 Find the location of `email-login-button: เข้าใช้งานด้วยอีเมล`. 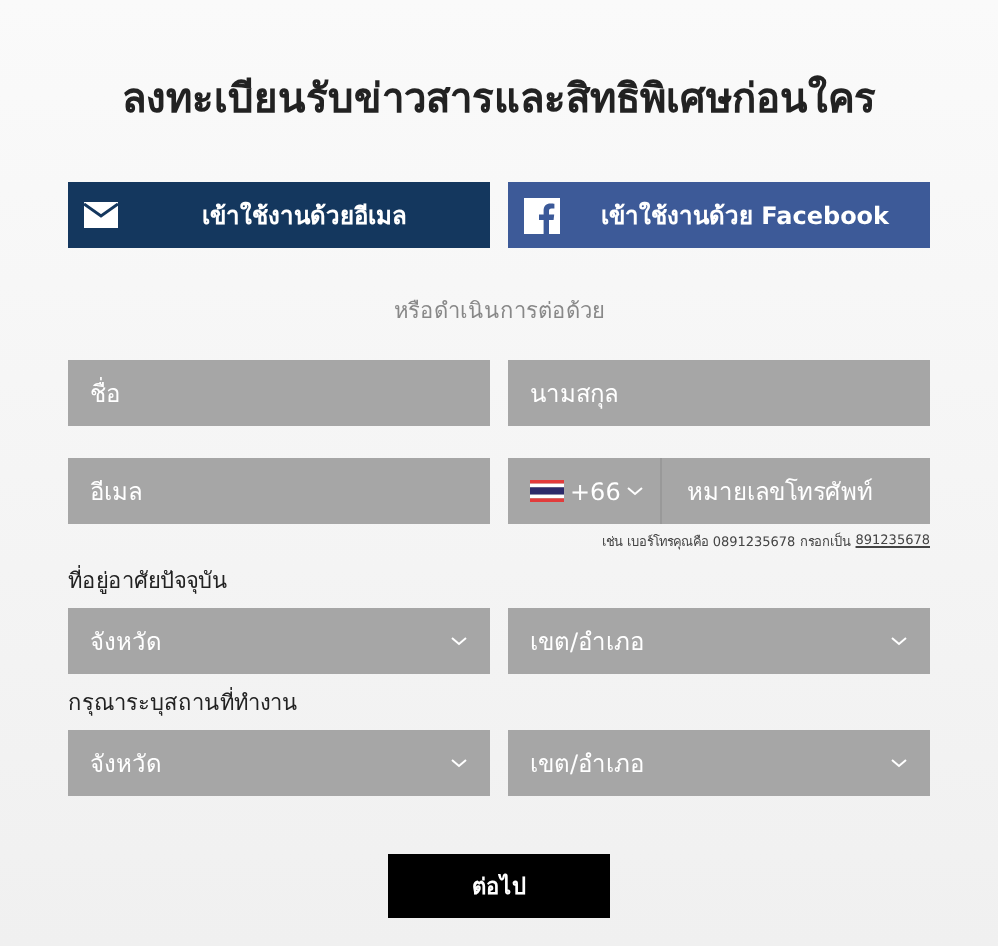

email-login-button: เข้าใช้งานด้วยอีเมล is located at coordinates (279, 215).